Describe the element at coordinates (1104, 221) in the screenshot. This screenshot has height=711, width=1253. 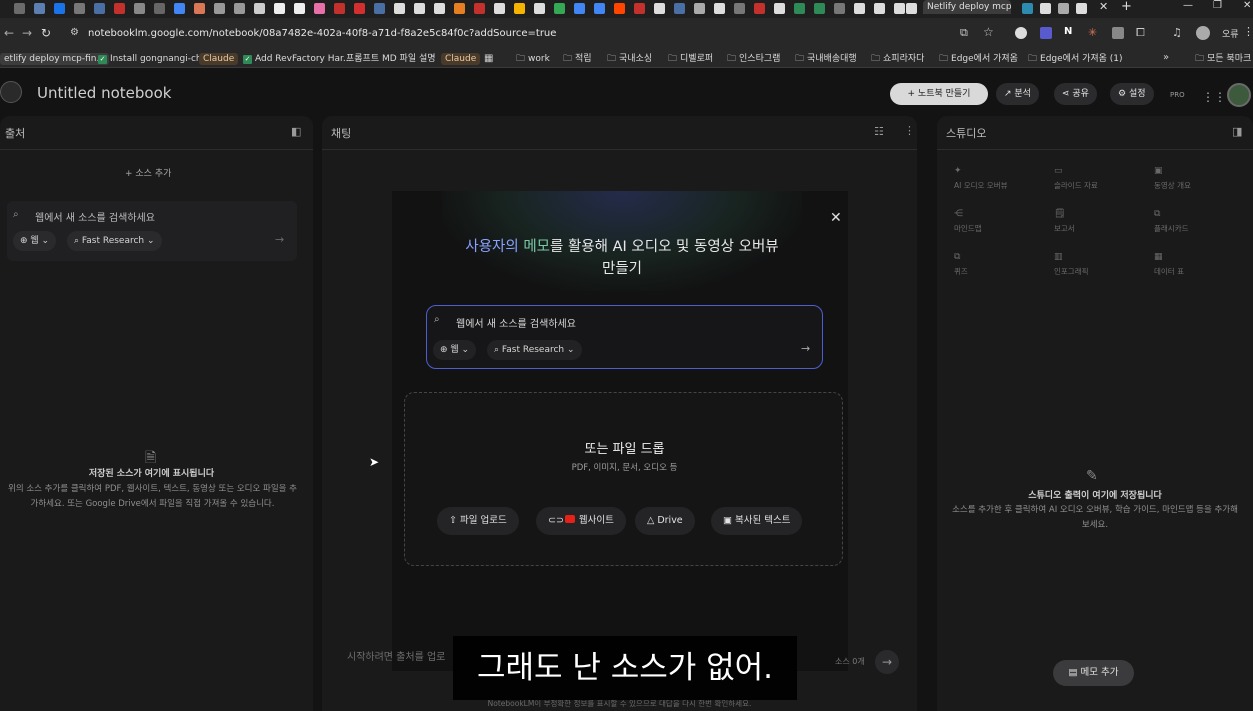
I see `studio-tool-report: 🗒 보고서` at that location.